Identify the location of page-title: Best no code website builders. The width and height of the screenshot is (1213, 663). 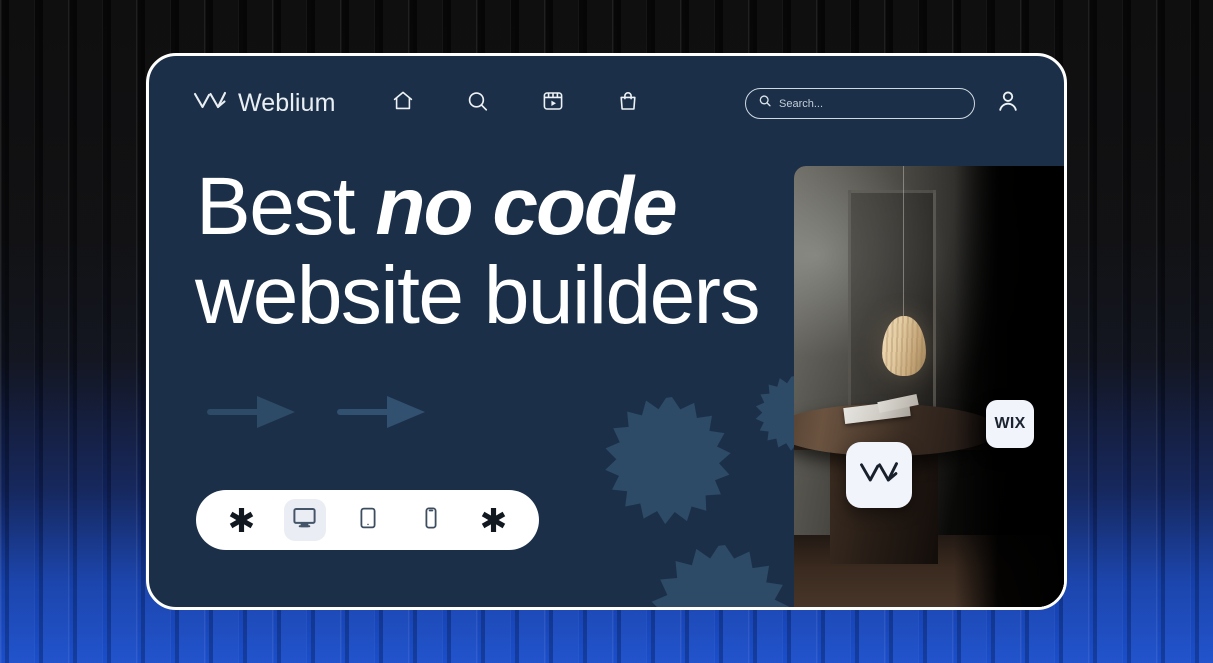
(484, 254).